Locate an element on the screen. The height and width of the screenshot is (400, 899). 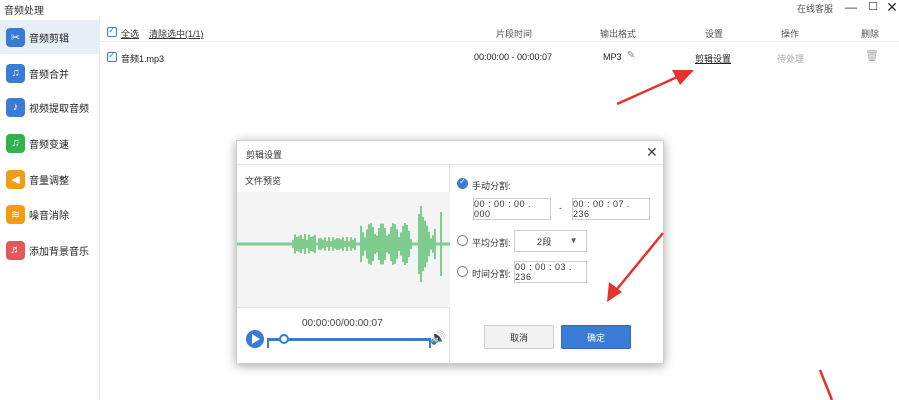
volume-icon: 🔊 is located at coordinates (438, 338).